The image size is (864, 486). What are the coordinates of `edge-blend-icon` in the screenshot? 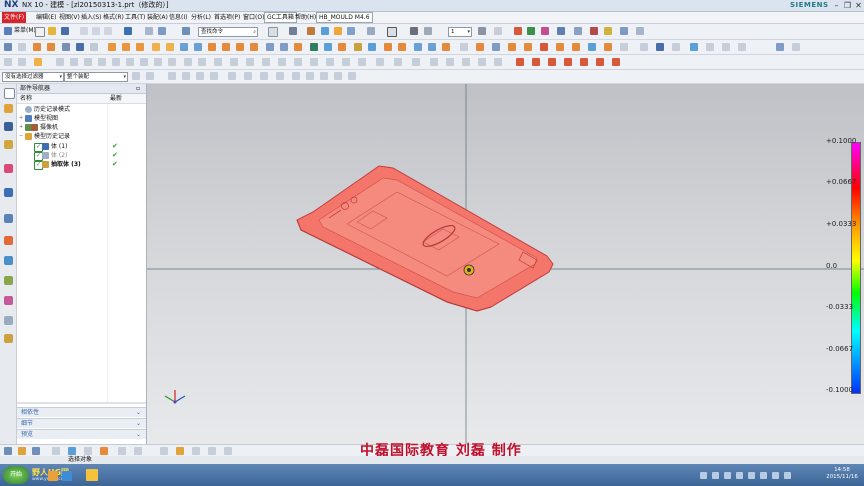 It's located at (240, 47).